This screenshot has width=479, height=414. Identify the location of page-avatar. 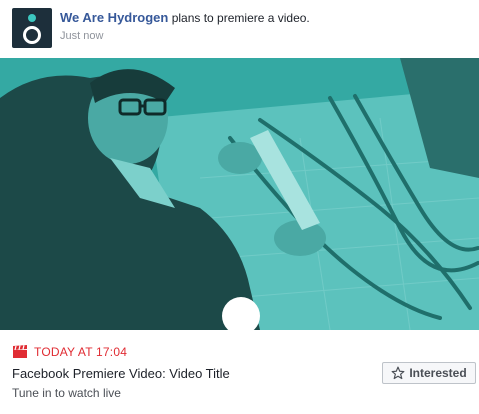
(32, 28).